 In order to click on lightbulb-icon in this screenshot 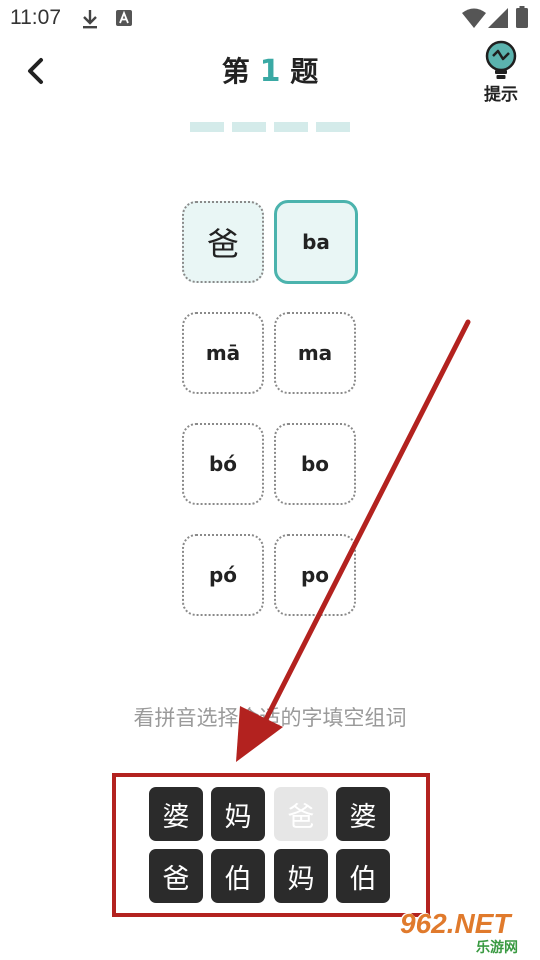, I will do `click(501, 59)`.